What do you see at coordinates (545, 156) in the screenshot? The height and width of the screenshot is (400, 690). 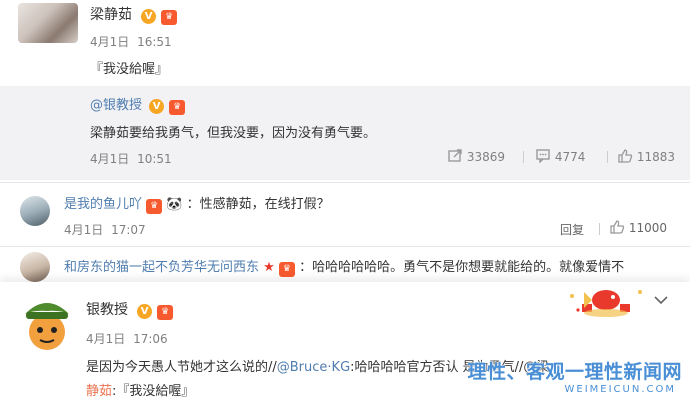 I see `comment-icon` at bounding box center [545, 156].